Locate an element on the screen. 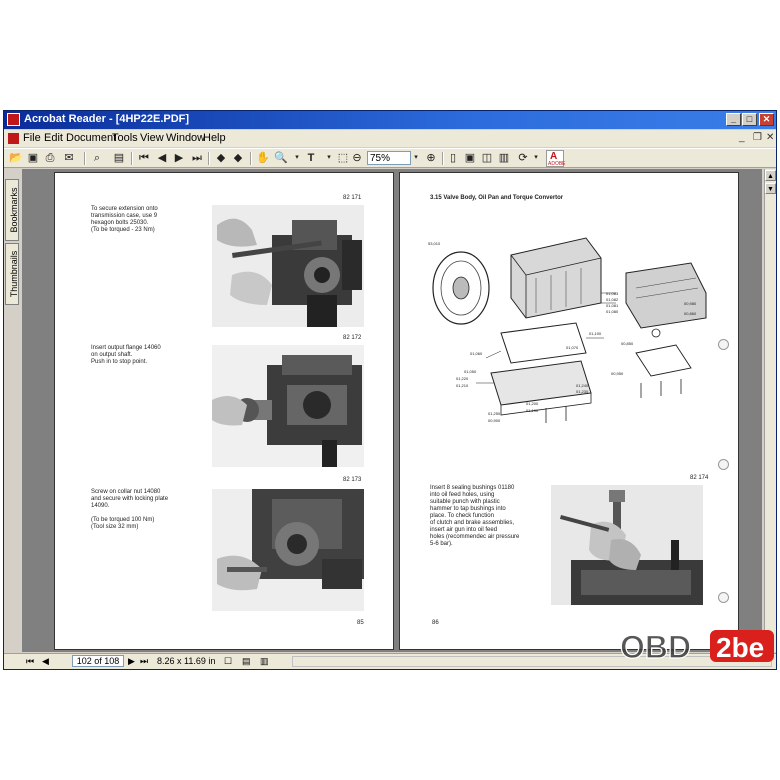 The height and width of the screenshot is (780, 780). fit-width-icon: ◫ is located at coordinates (487, 158).